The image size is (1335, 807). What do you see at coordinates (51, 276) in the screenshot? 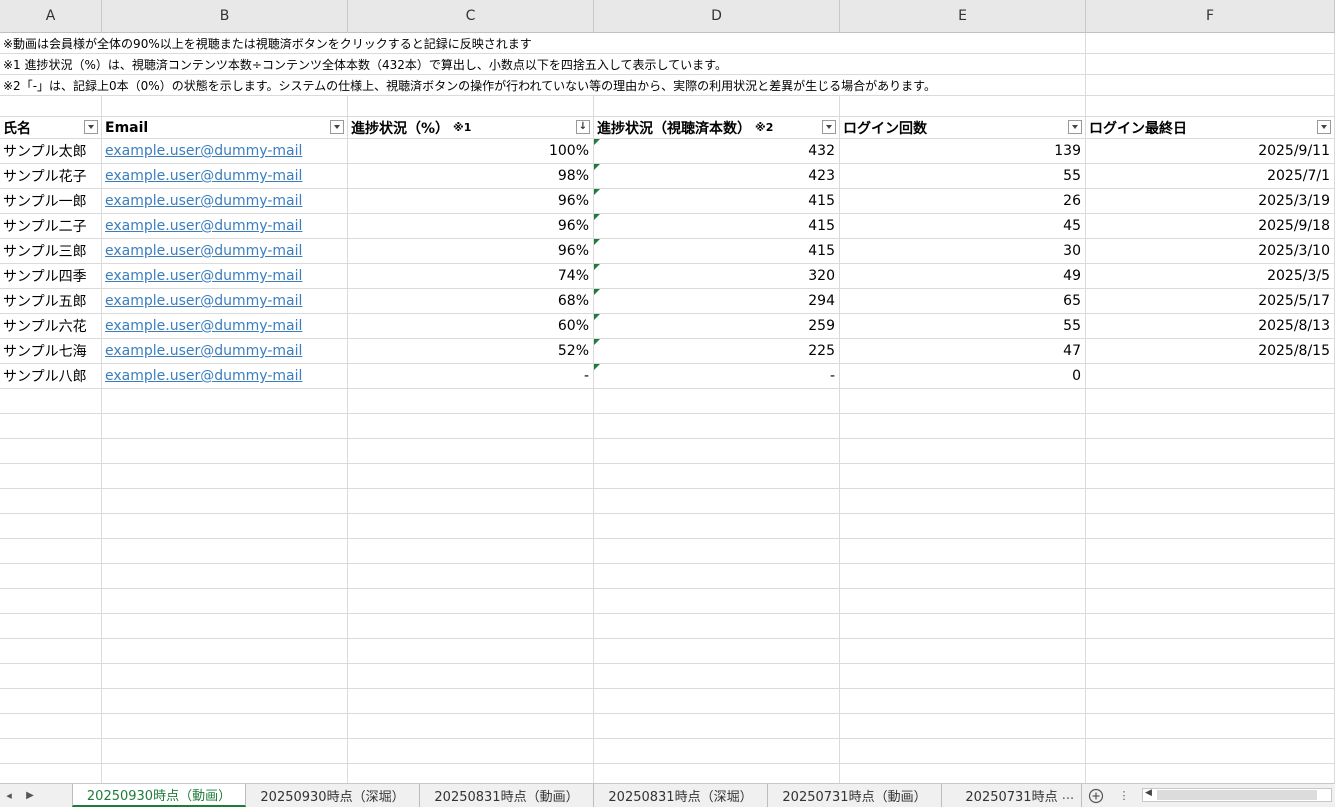
I see `cell: サンプル四季` at bounding box center [51, 276].